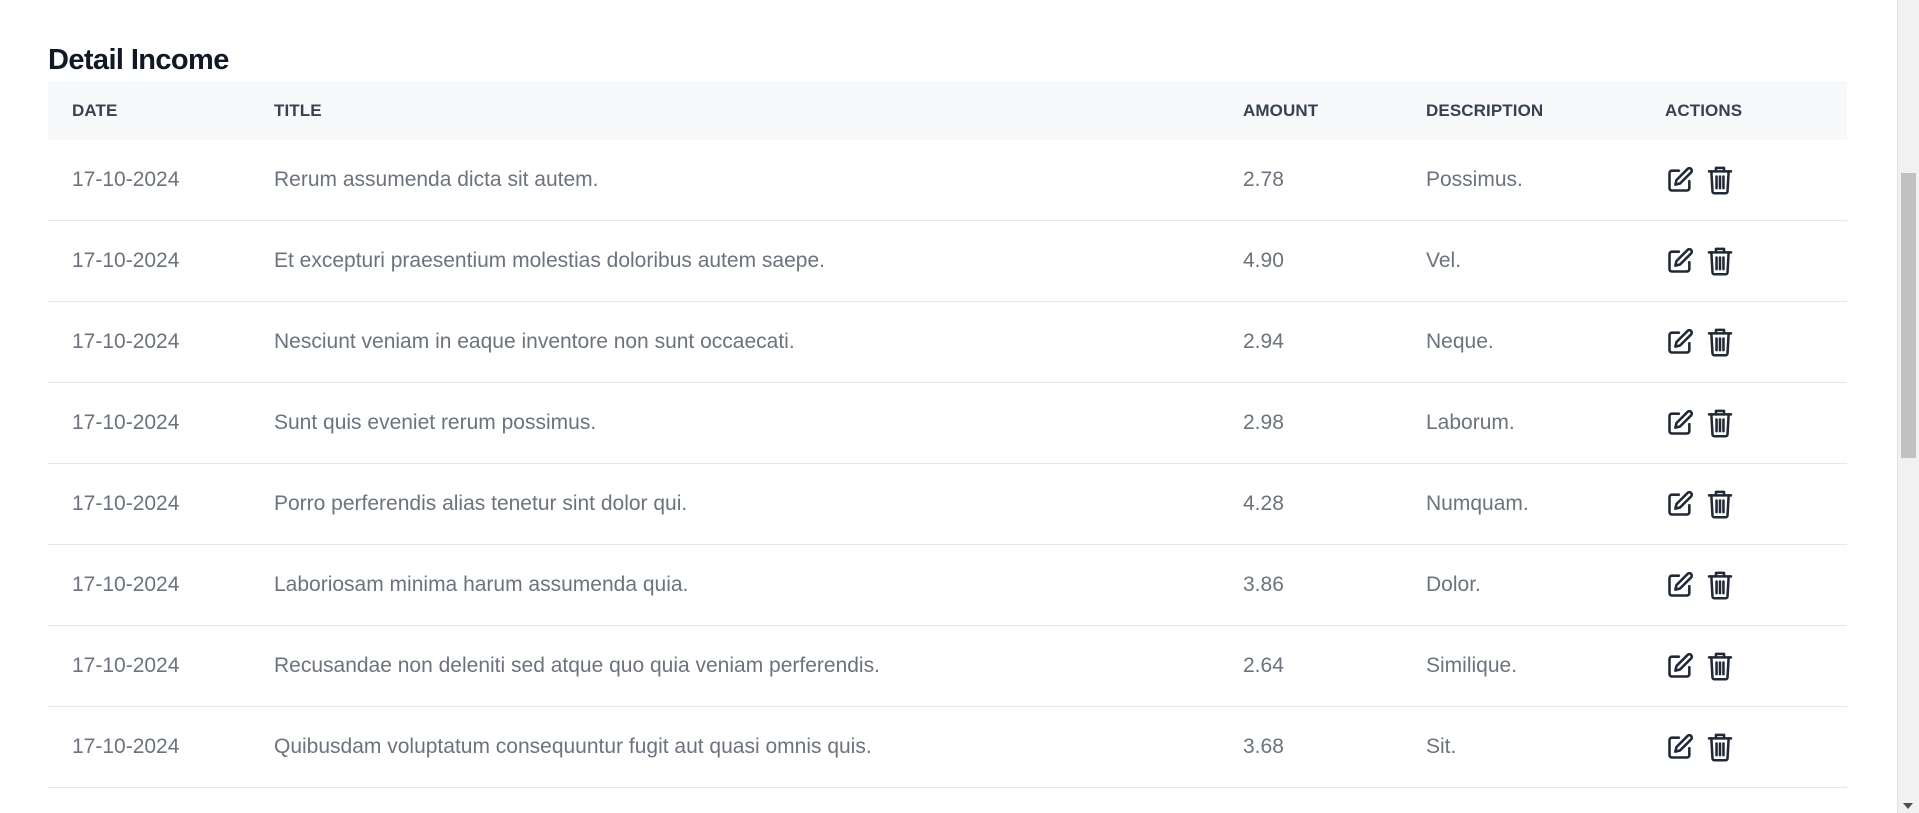 The width and height of the screenshot is (1919, 813). I want to click on cell-amount: 4.28, so click(1263, 503).